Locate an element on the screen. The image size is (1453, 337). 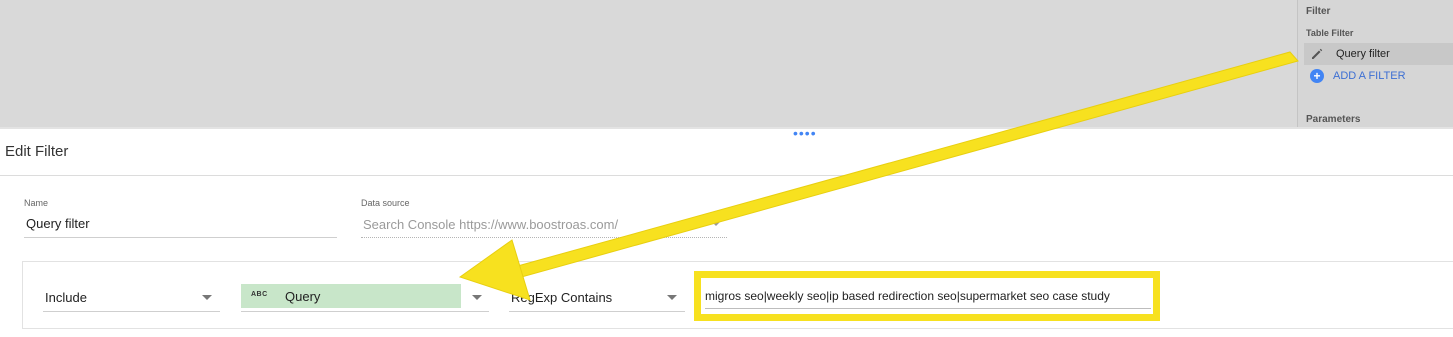
highlighted-value-box is located at coordinates (927, 296).